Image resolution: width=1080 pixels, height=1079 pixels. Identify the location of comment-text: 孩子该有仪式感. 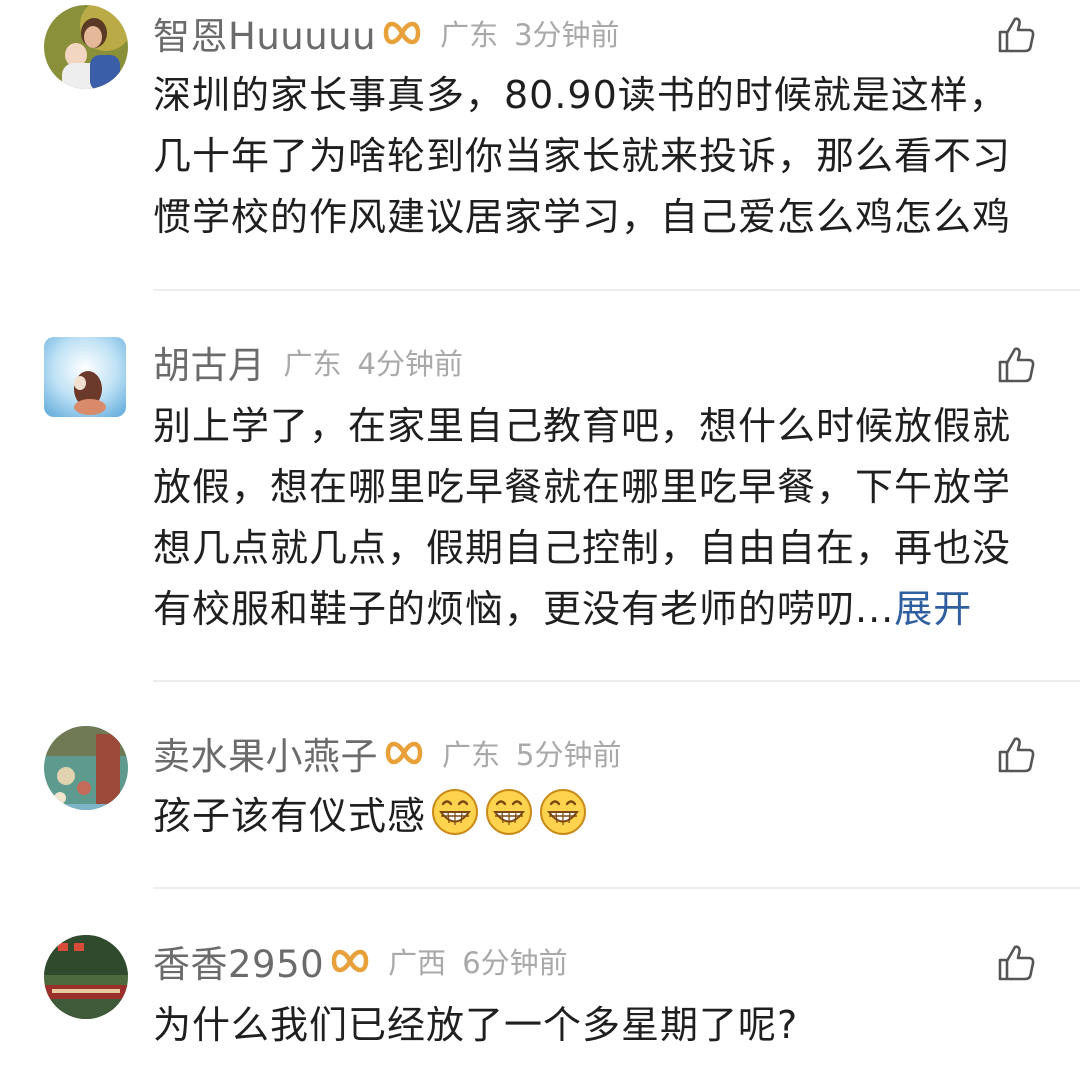
(600, 816).